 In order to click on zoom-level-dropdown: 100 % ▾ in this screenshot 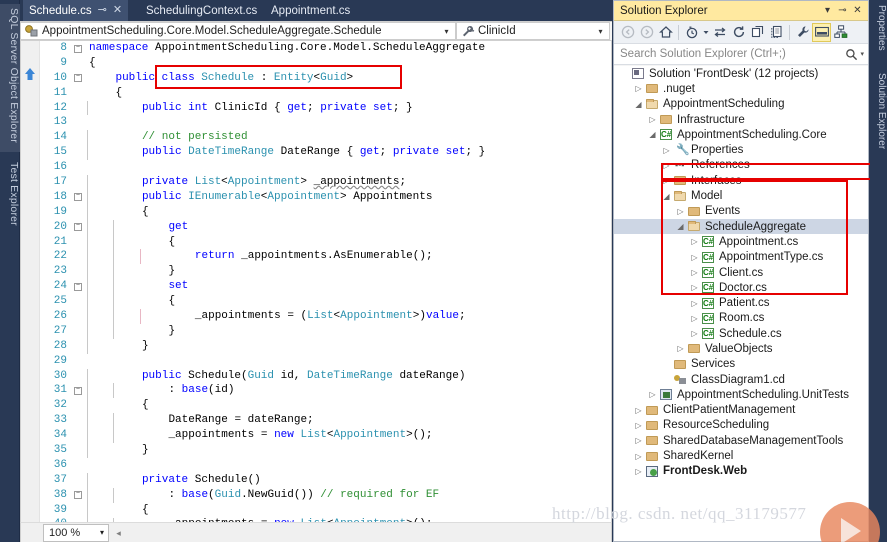, I will do `click(76, 532)`.